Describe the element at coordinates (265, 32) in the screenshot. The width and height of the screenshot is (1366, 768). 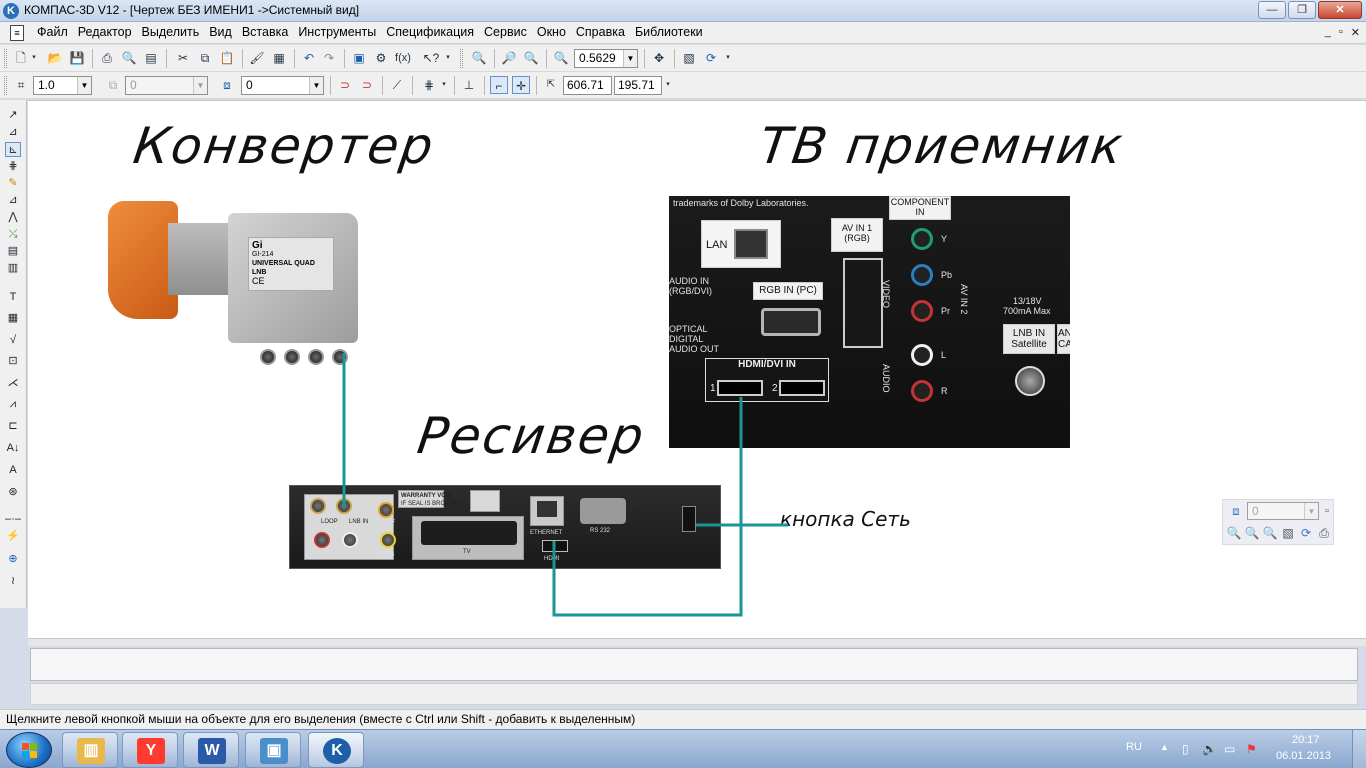
I see `menu-insert: Вставка` at that location.